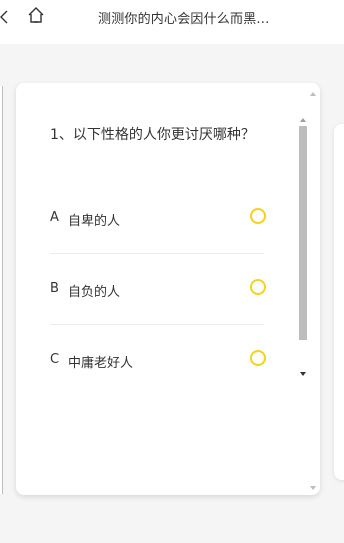 The width and height of the screenshot is (344, 543). What do you see at coordinates (303, 233) in the screenshot?
I see `scrollbar-thumb` at bounding box center [303, 233].